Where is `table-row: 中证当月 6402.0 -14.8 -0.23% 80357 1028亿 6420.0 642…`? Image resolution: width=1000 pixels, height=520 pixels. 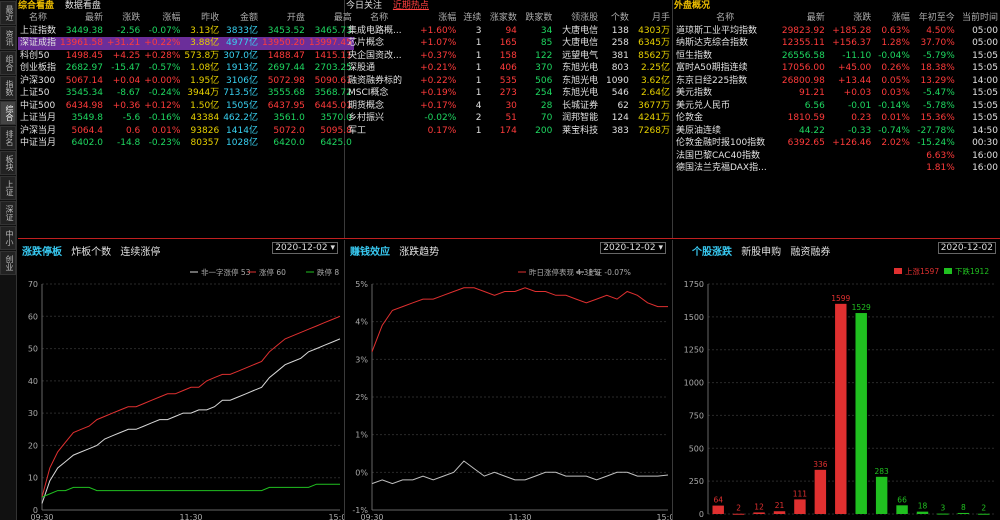
table-row: 中证当月 6402.0 -14.8 -0.23% 80357 1028亿 6420.0 642… is located at coordinates (186, 143).